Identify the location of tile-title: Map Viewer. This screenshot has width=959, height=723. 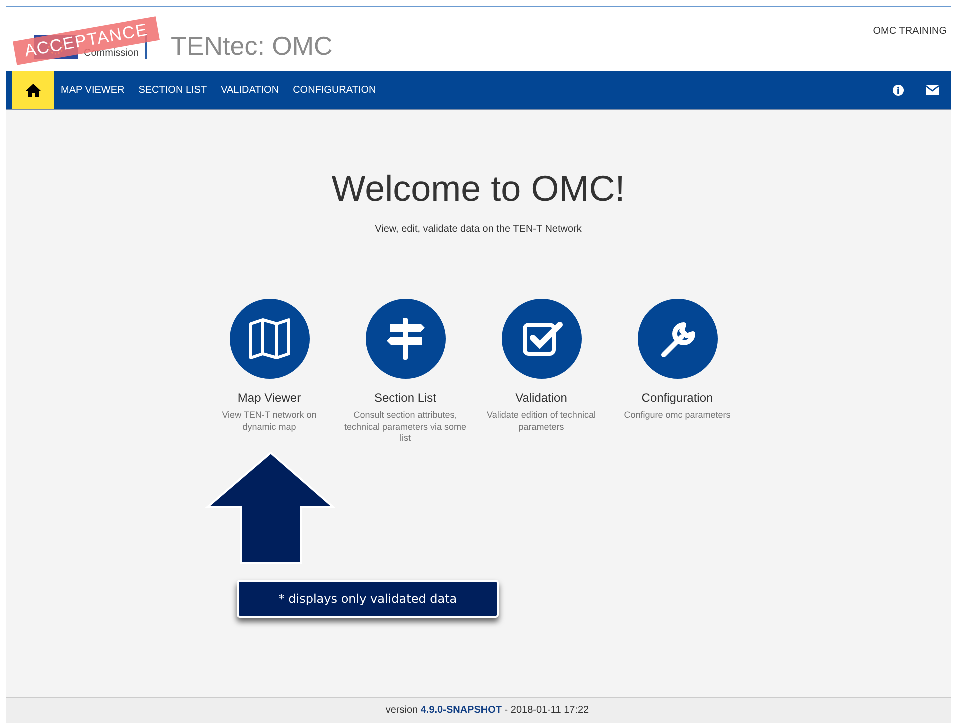
(270, 398).